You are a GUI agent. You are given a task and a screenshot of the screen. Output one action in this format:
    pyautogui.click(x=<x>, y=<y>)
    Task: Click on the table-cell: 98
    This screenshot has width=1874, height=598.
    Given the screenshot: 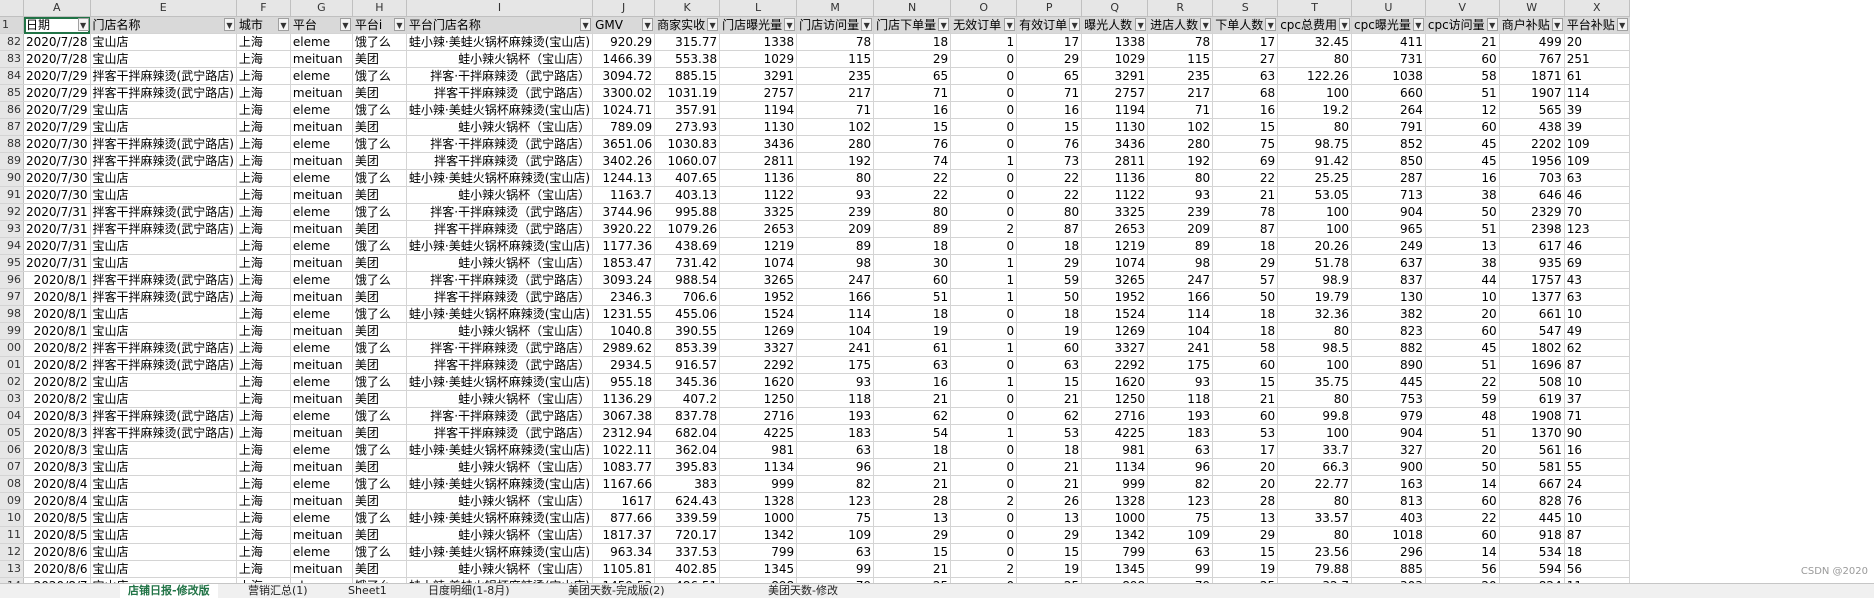 What is the action you would take?
    pyautogui.click(x=835, y=263)
    